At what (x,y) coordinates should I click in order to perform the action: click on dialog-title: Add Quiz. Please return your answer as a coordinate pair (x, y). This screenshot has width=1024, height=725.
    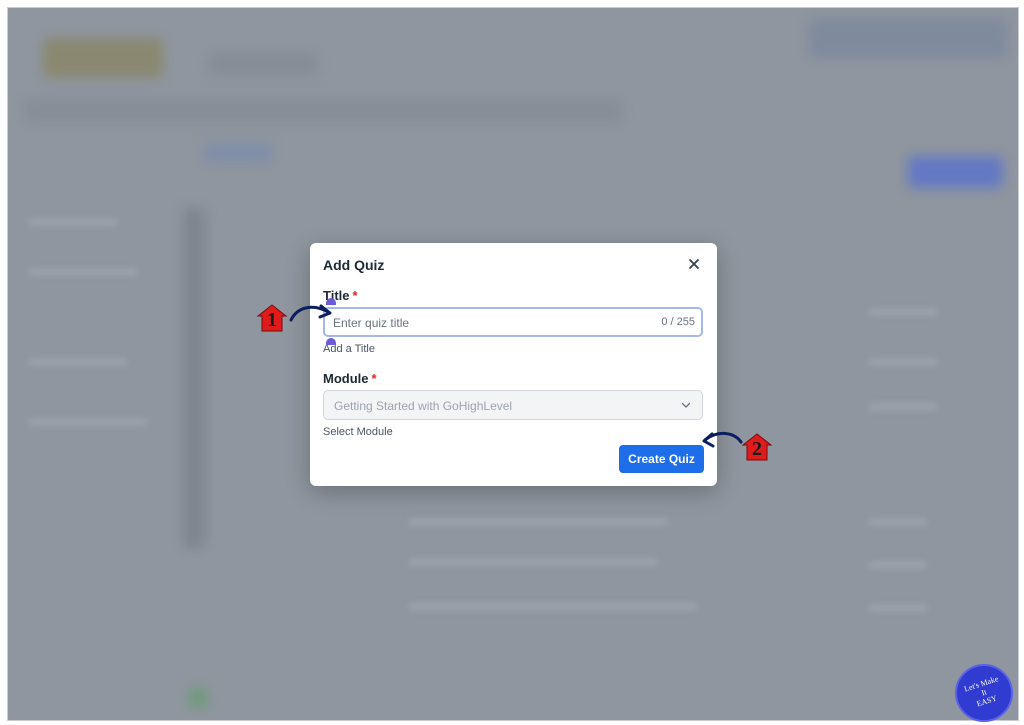
    Looking at the image, I should click on (354, 265).